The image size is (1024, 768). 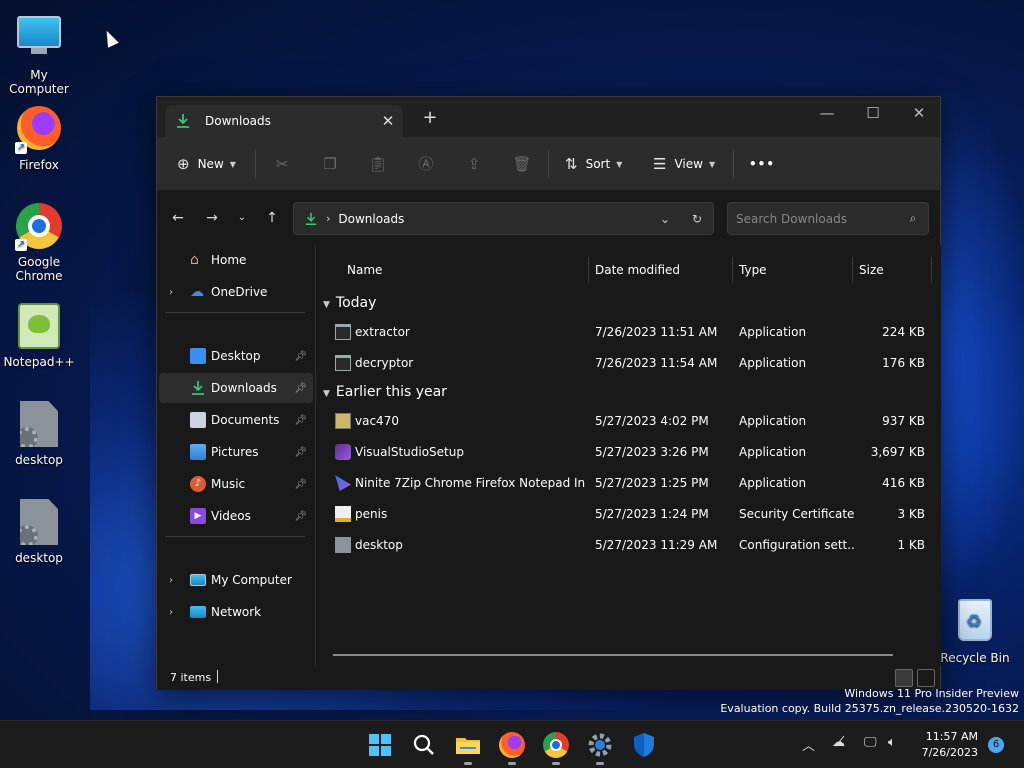 I want to click on status-divider, so click(x=217, y=676).